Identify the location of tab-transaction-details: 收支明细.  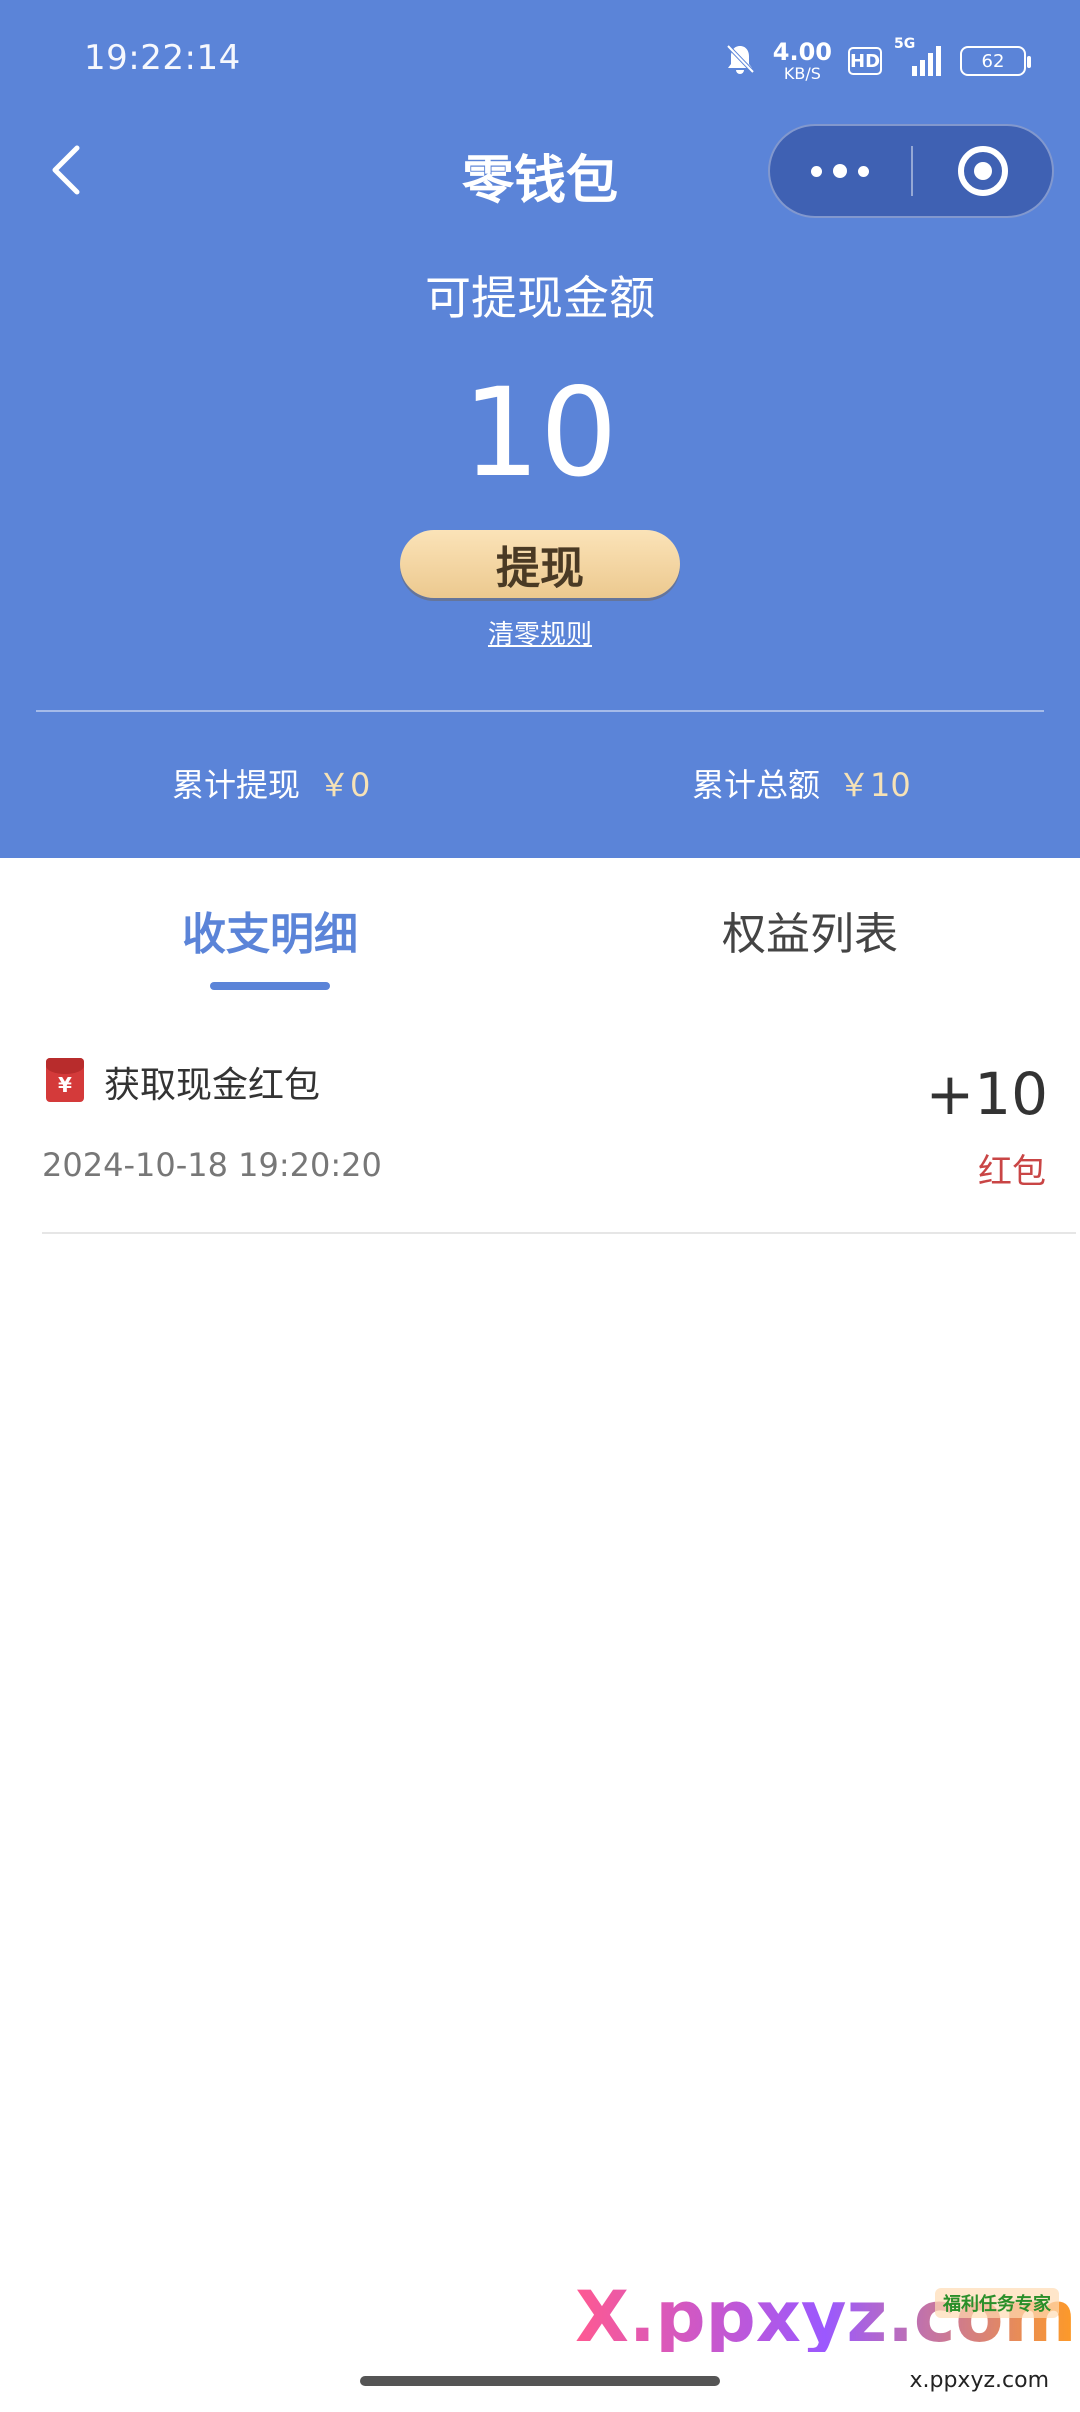
(270, 930).